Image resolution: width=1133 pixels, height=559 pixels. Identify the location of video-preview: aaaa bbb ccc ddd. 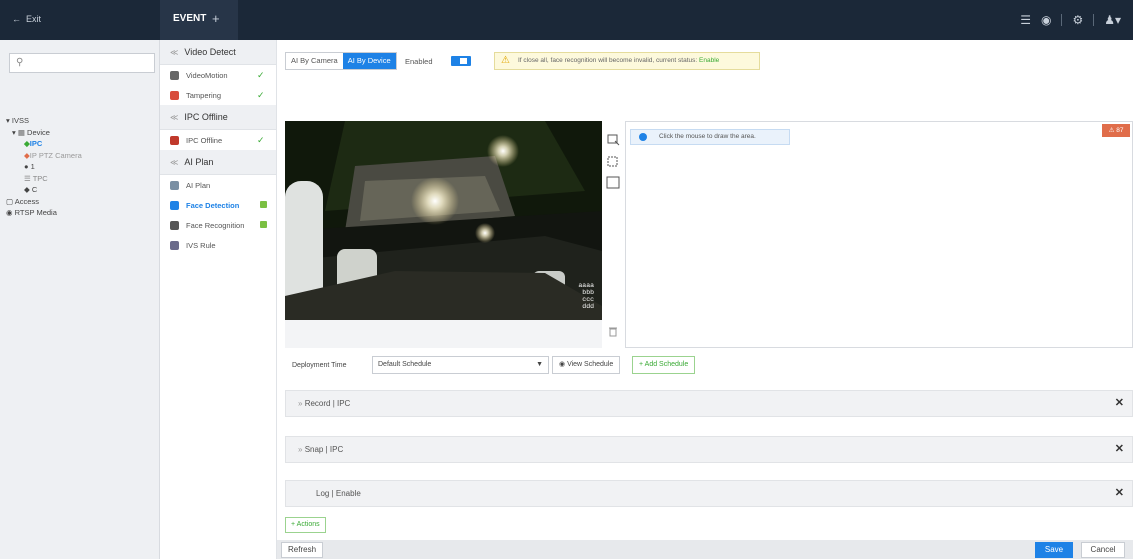
(443, 220).